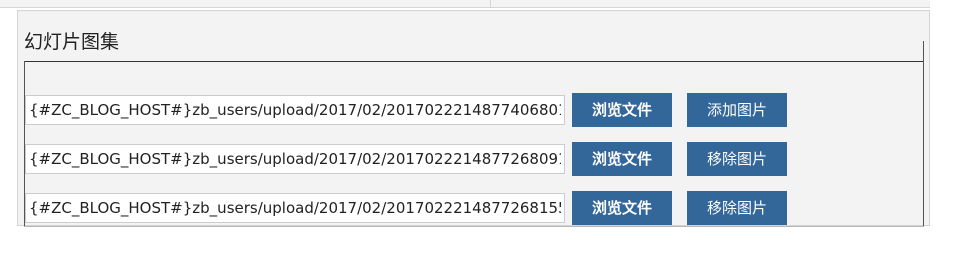 This screenshot has width=964, height=263. What do you see at coordinates (474, 61) in the screenshot?
I see `legend-divider` at bounding box center [474, 61].